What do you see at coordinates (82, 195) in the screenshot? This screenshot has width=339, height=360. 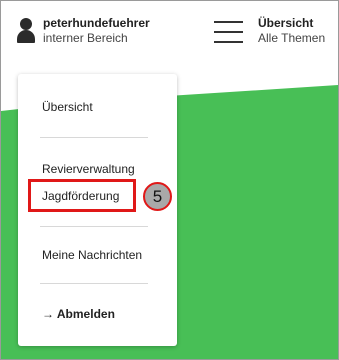 I see `highlight-box` at bounding box center [82, 195].